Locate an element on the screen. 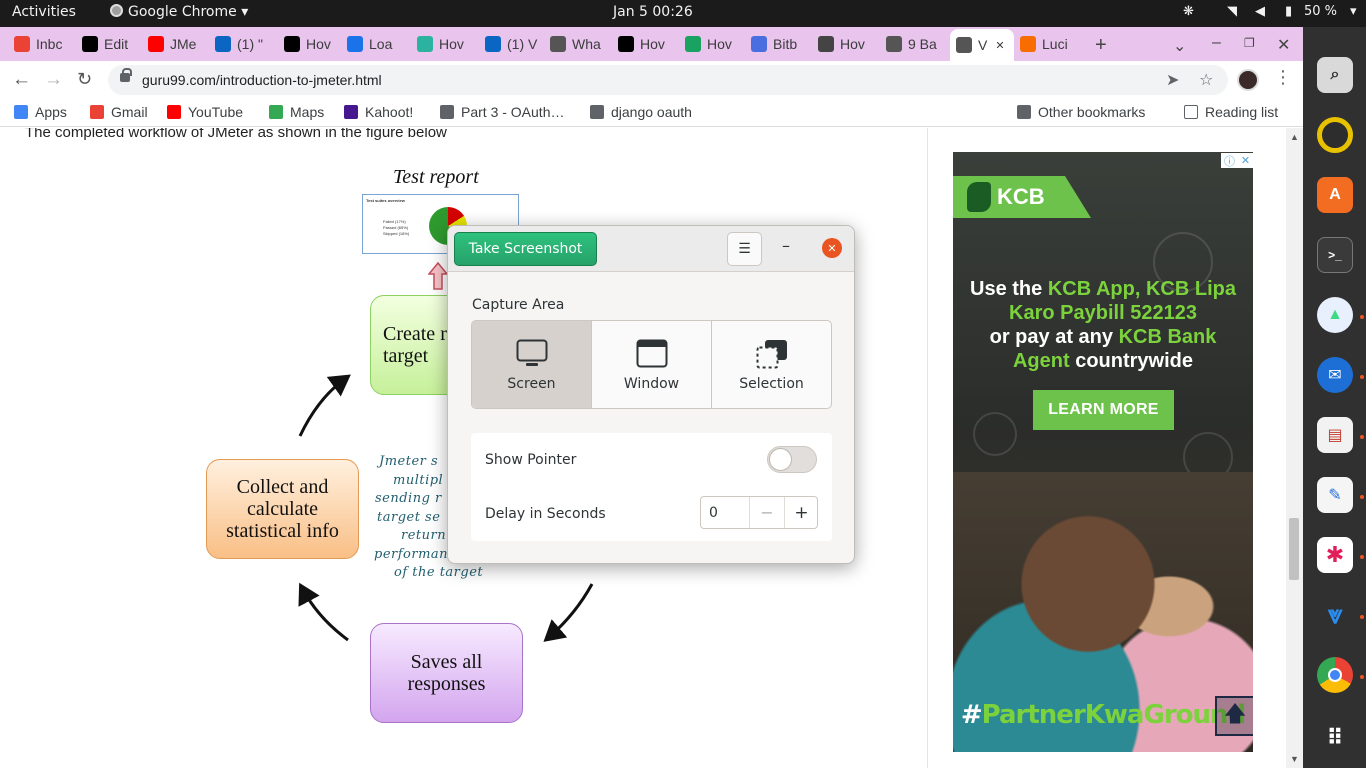  browser-tab: Edit is located at coordinates (110, 44).